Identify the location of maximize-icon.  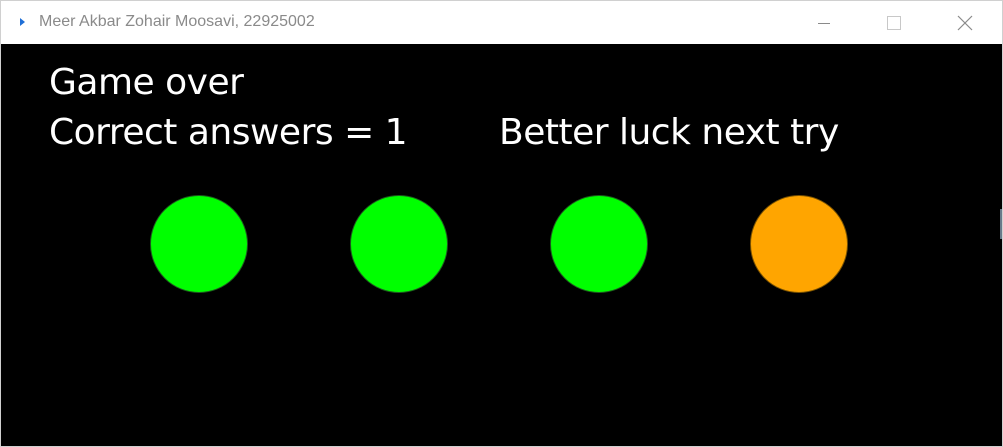
(894, 22).